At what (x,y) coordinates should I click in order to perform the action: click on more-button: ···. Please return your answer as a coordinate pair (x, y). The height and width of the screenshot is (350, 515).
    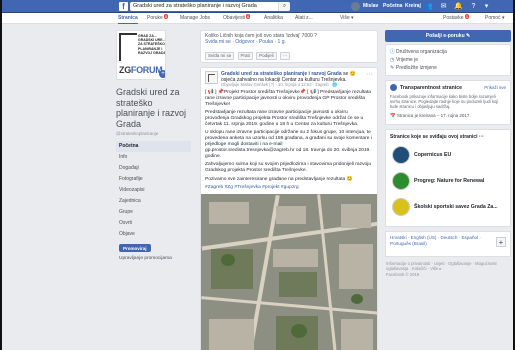
    Looking at the image, I should click on (285, 56).